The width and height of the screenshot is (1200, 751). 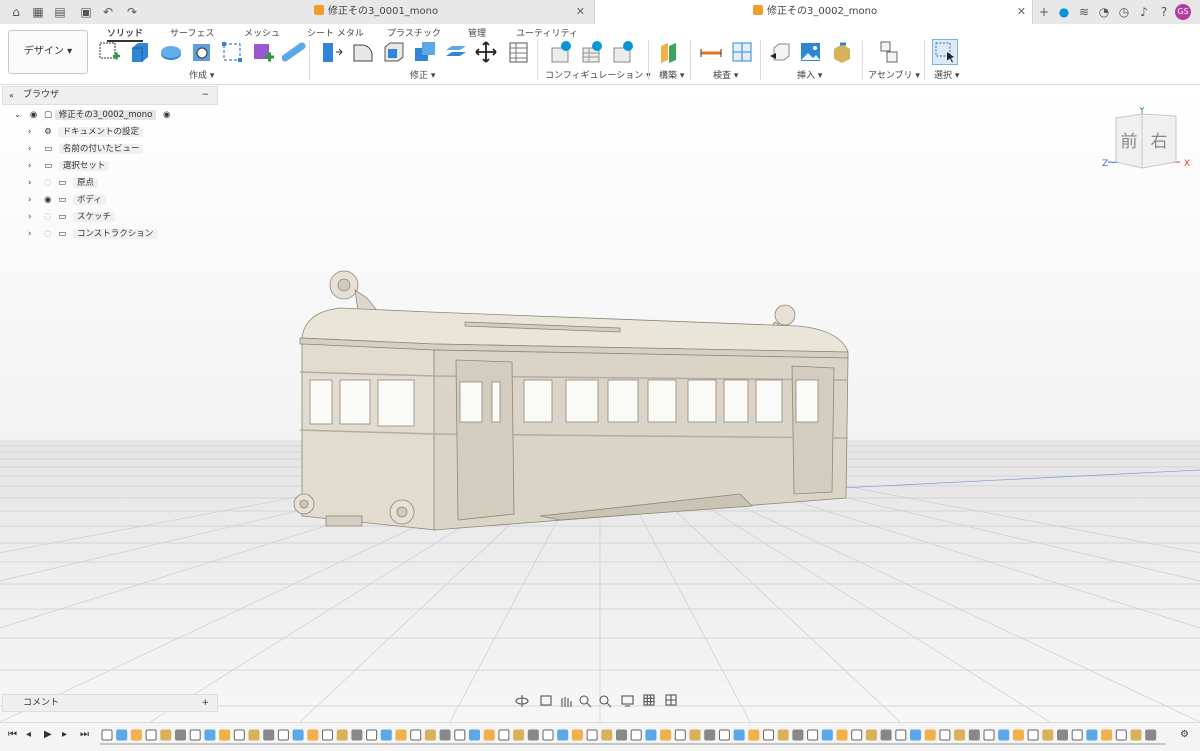 I want to click on assemble-menu: アセンブリ ▾, so click(x=894, y=74).